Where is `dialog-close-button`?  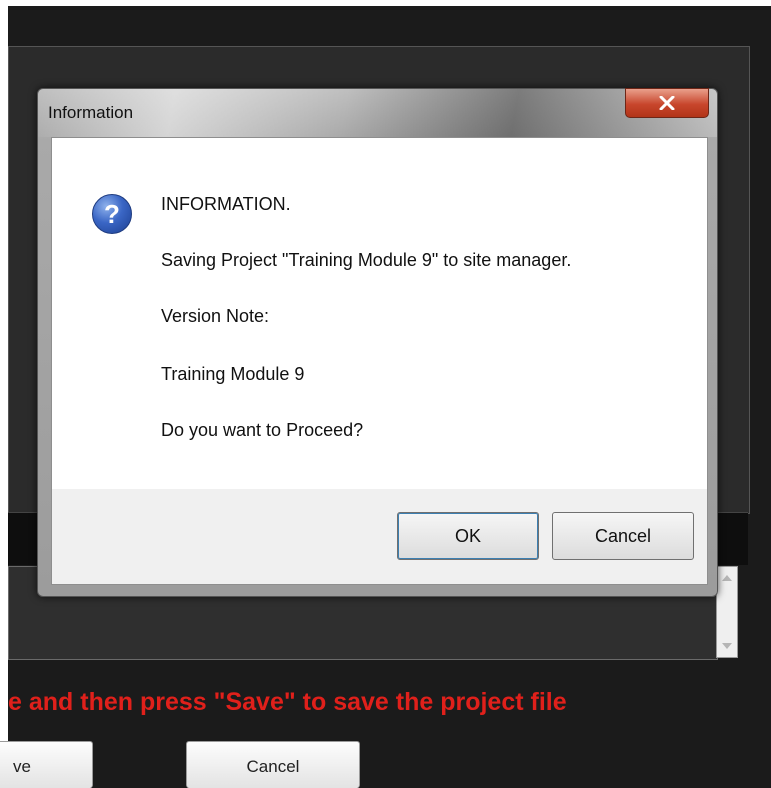
dialog-close-button is located at coordinates (667, 103).